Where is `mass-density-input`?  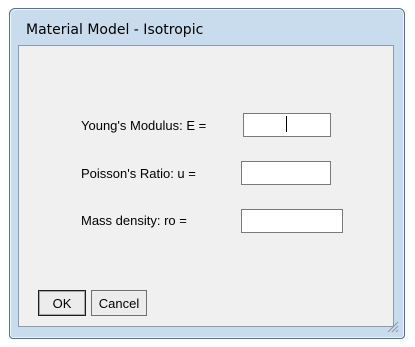
mass-density-input is located at coordinates (292, 221).